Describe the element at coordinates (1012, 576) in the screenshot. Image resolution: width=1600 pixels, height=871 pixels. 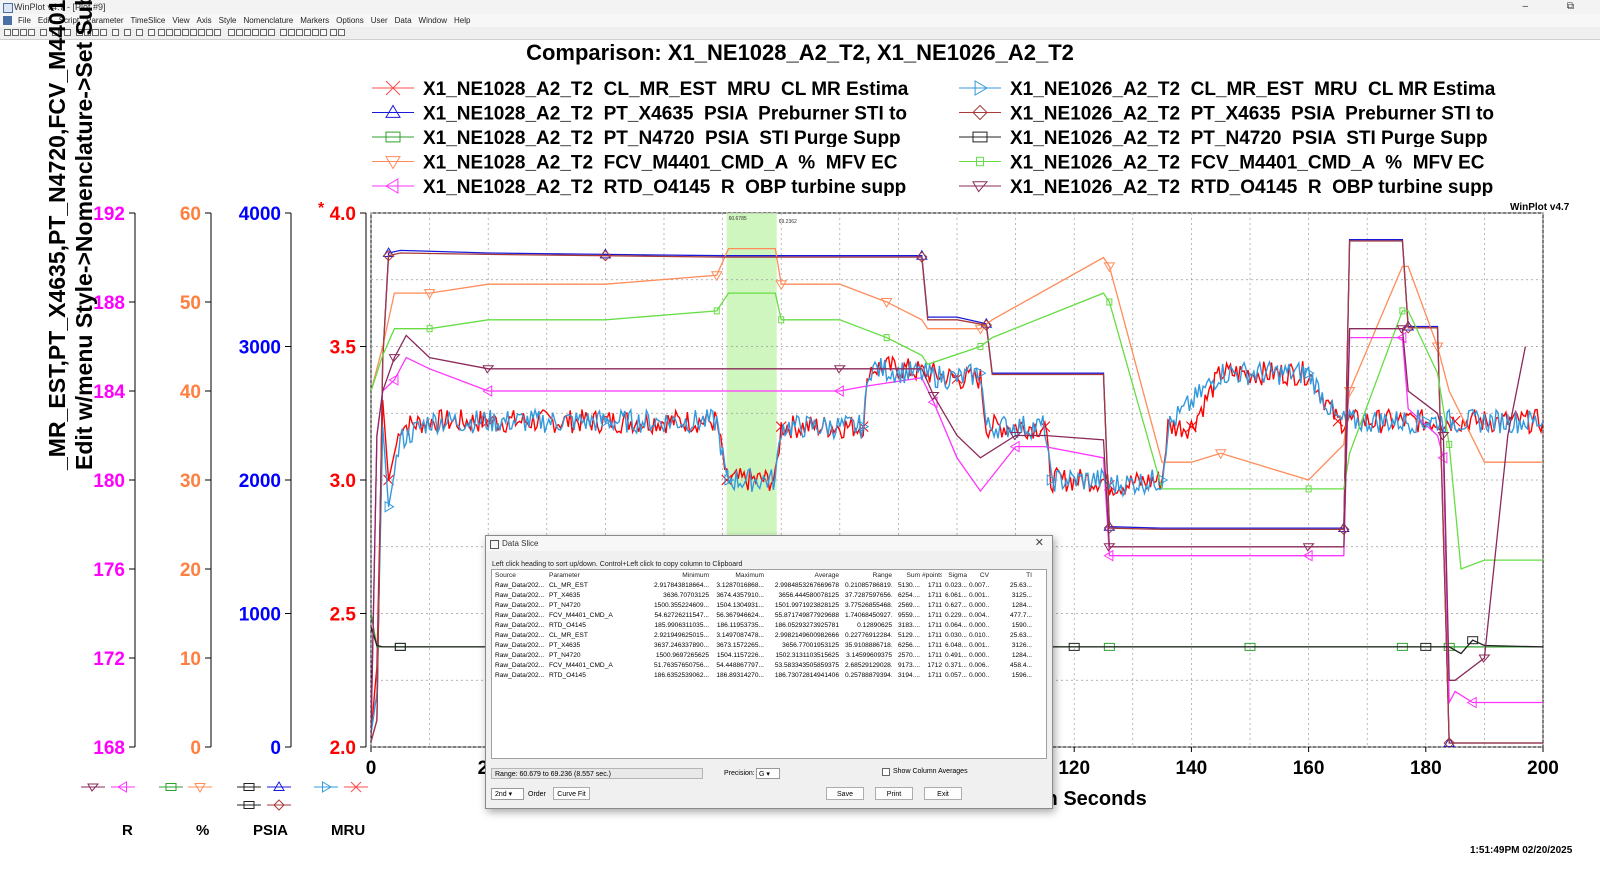
I see `column-header: TI` at that location.